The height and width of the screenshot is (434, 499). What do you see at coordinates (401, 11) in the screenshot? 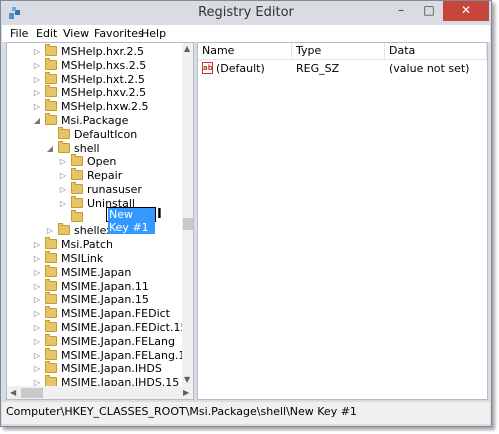
I see `minimize-button: –` at bounding box center [401, 11].